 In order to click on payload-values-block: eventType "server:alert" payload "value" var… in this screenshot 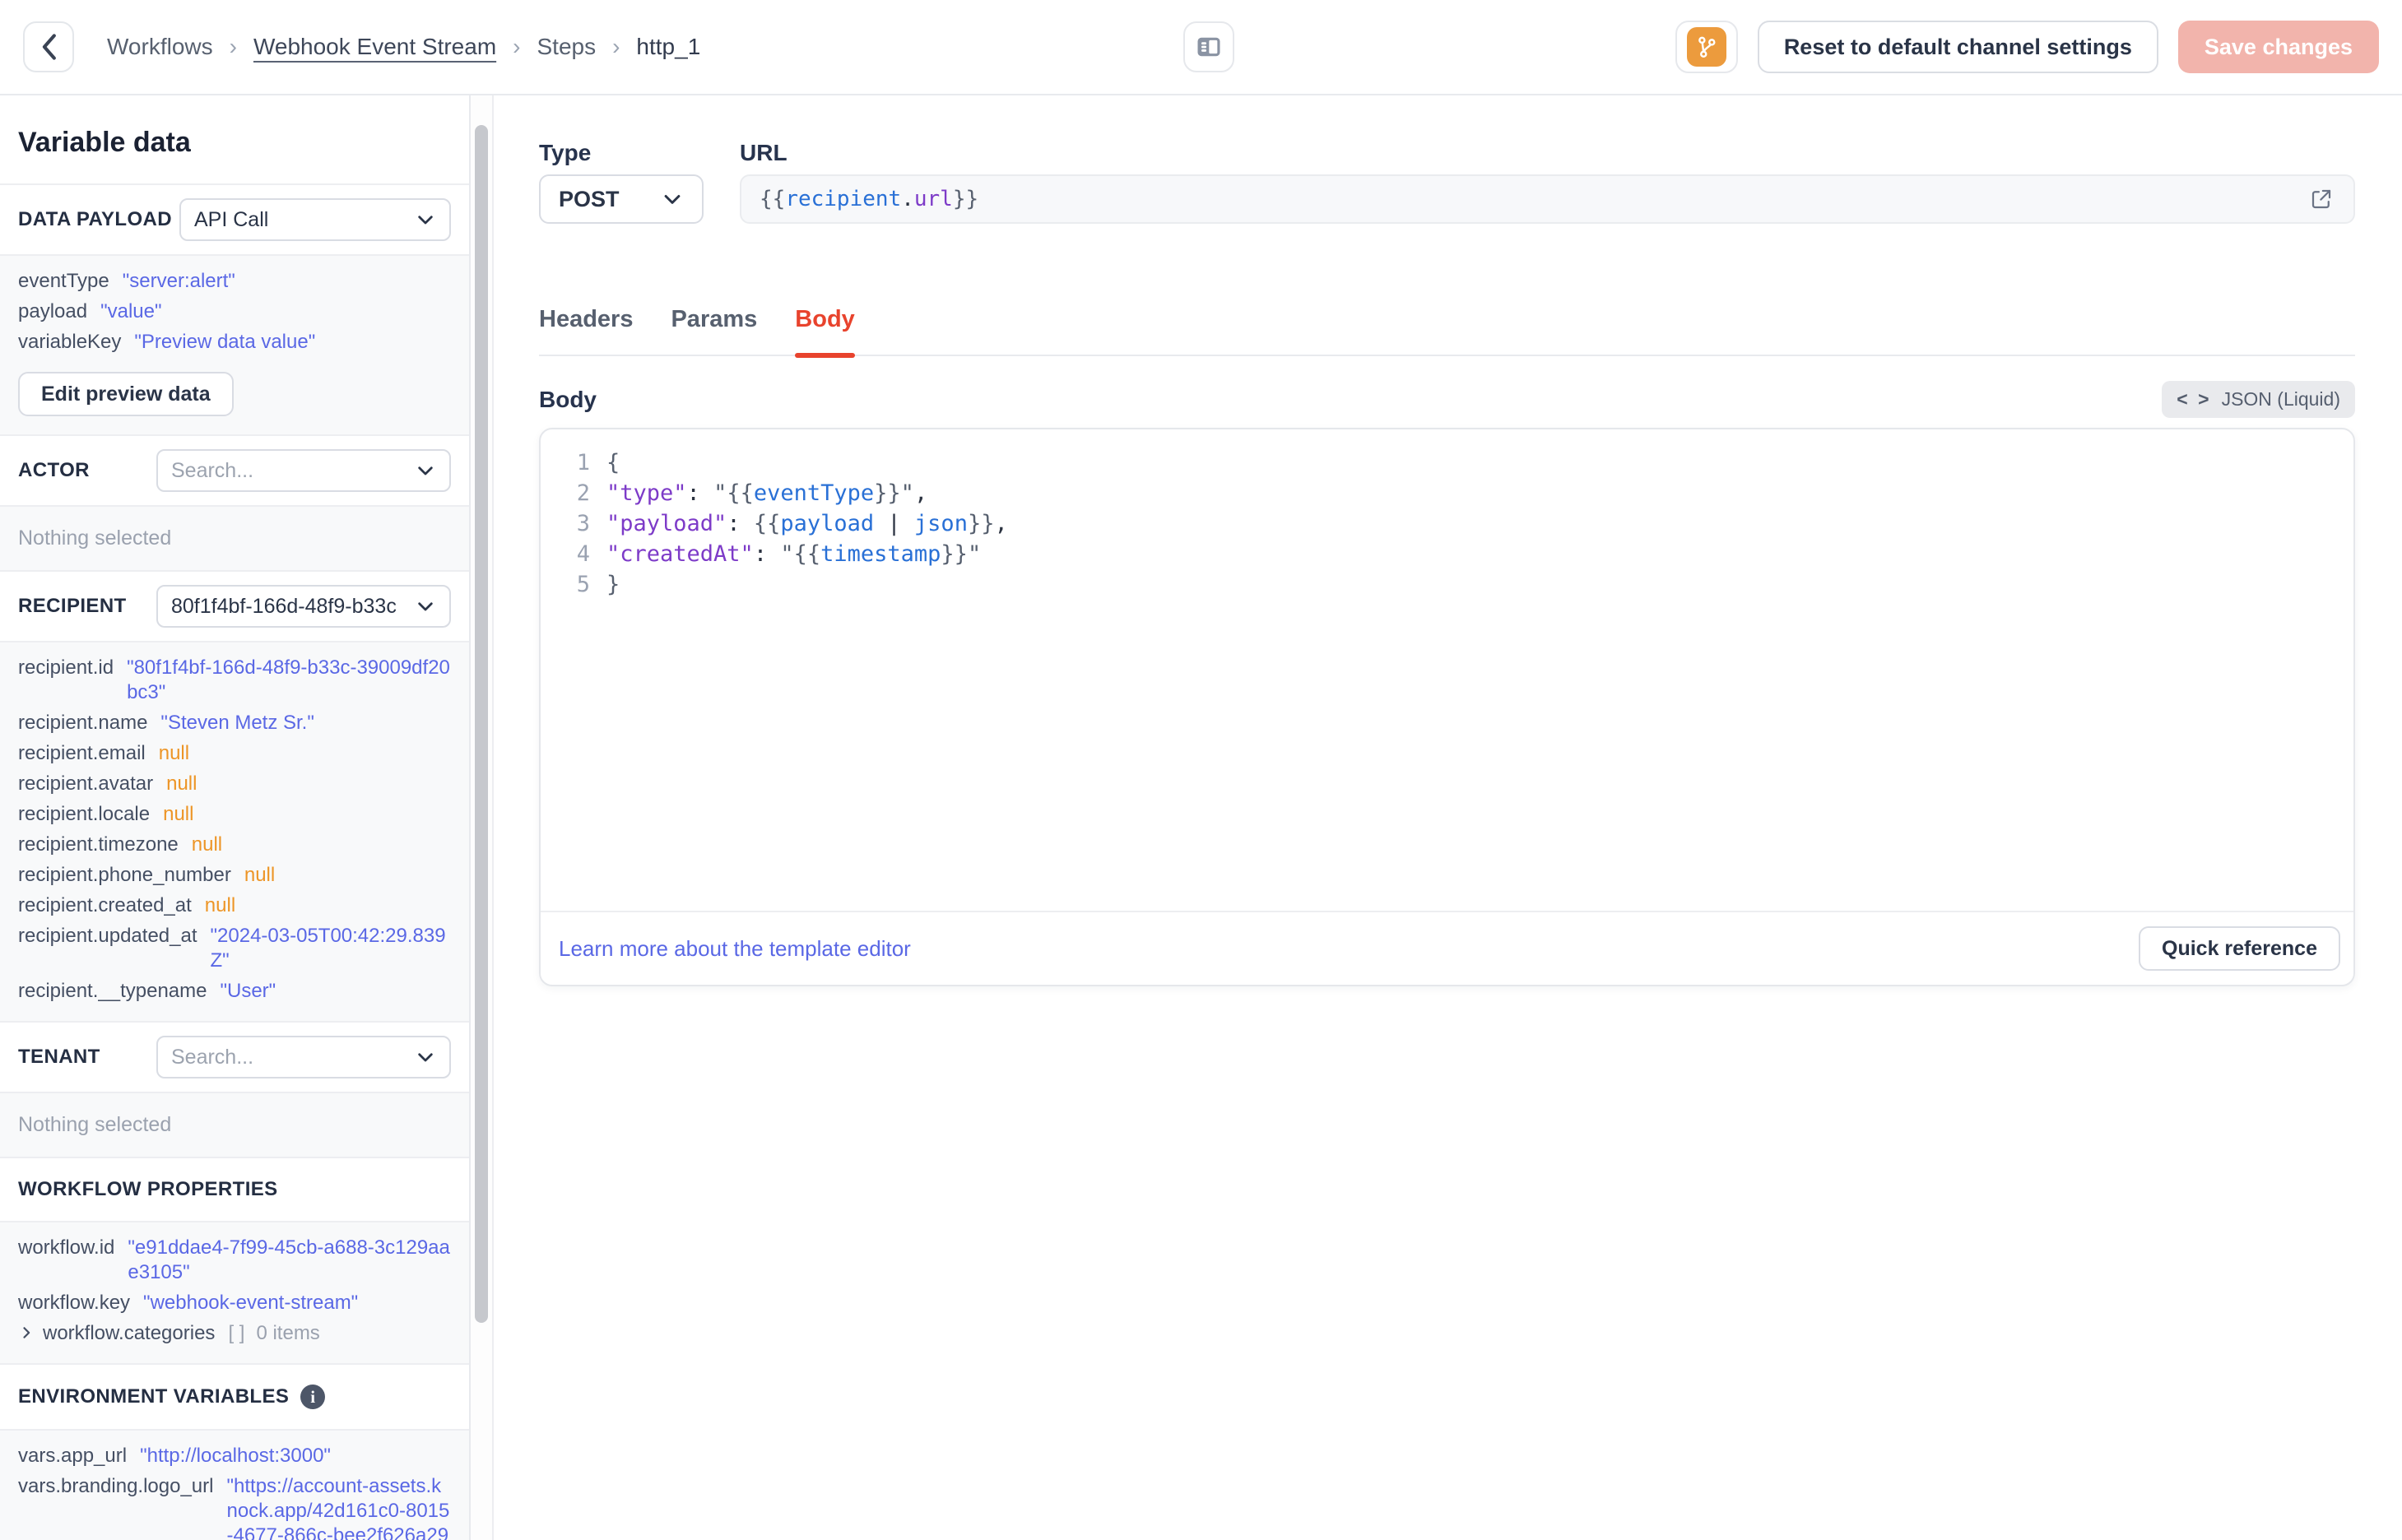, I will do `click(234, 346)`.